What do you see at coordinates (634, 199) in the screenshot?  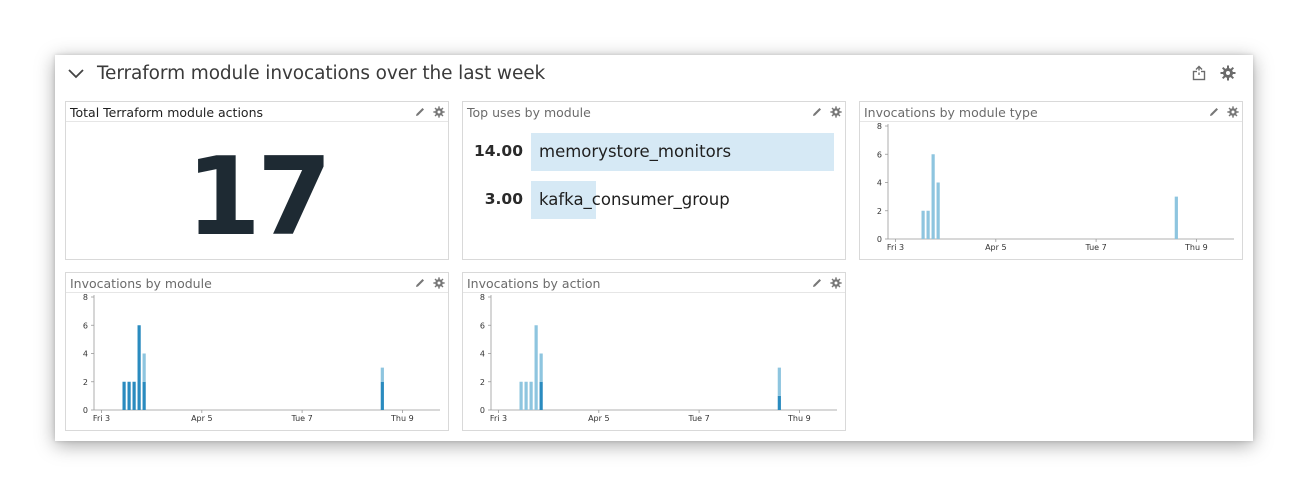 I see `toplist-label: kafka_consumer_group` at bounding box center [634, 199].